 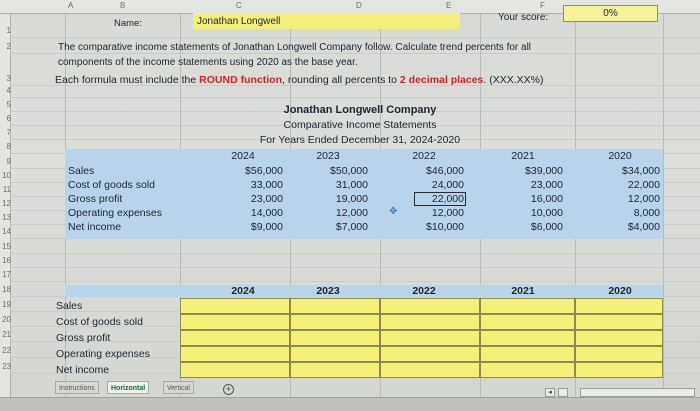 What do you see at coordinates (620, 227) in the screenshot?
I see `statement-value-cell: $4,000` at bounding box center [620, 227].